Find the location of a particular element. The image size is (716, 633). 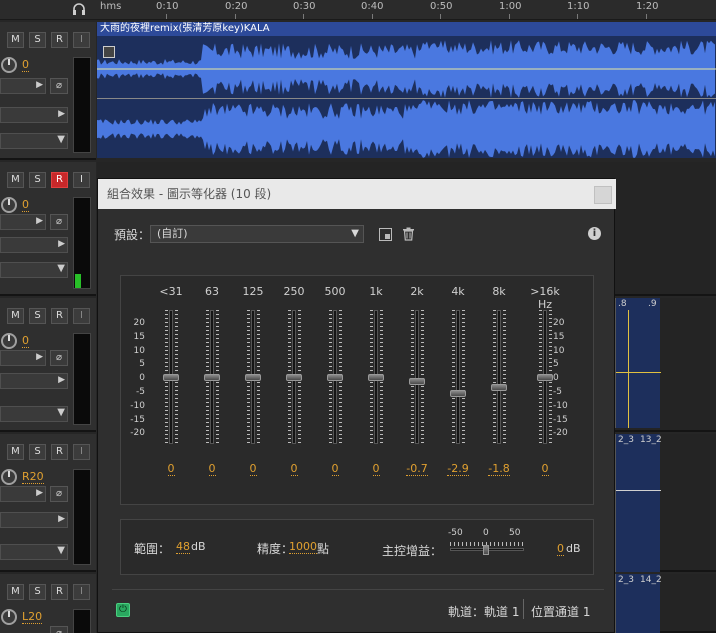

dialog-title: 組合效果 - 圖示等化器 (10 段) is located at coordinates (357, 194).